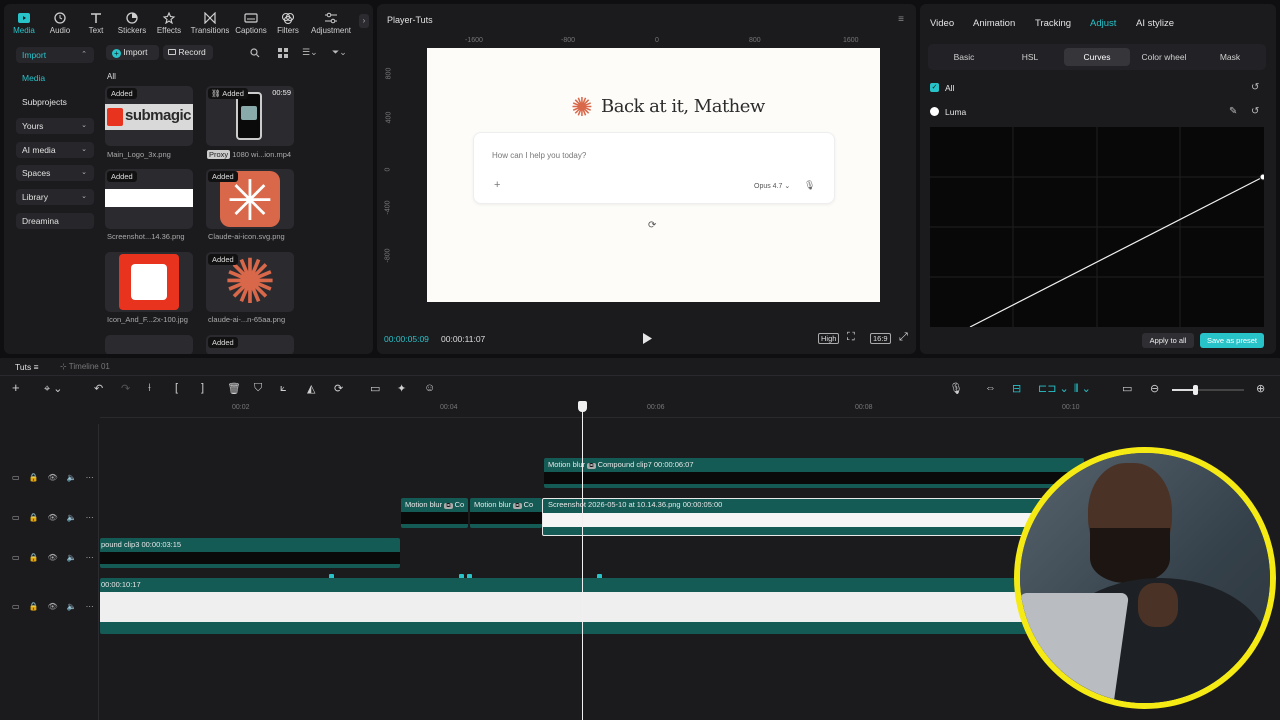  I want to click on media-item-icon-and-font, so click(149, 282).